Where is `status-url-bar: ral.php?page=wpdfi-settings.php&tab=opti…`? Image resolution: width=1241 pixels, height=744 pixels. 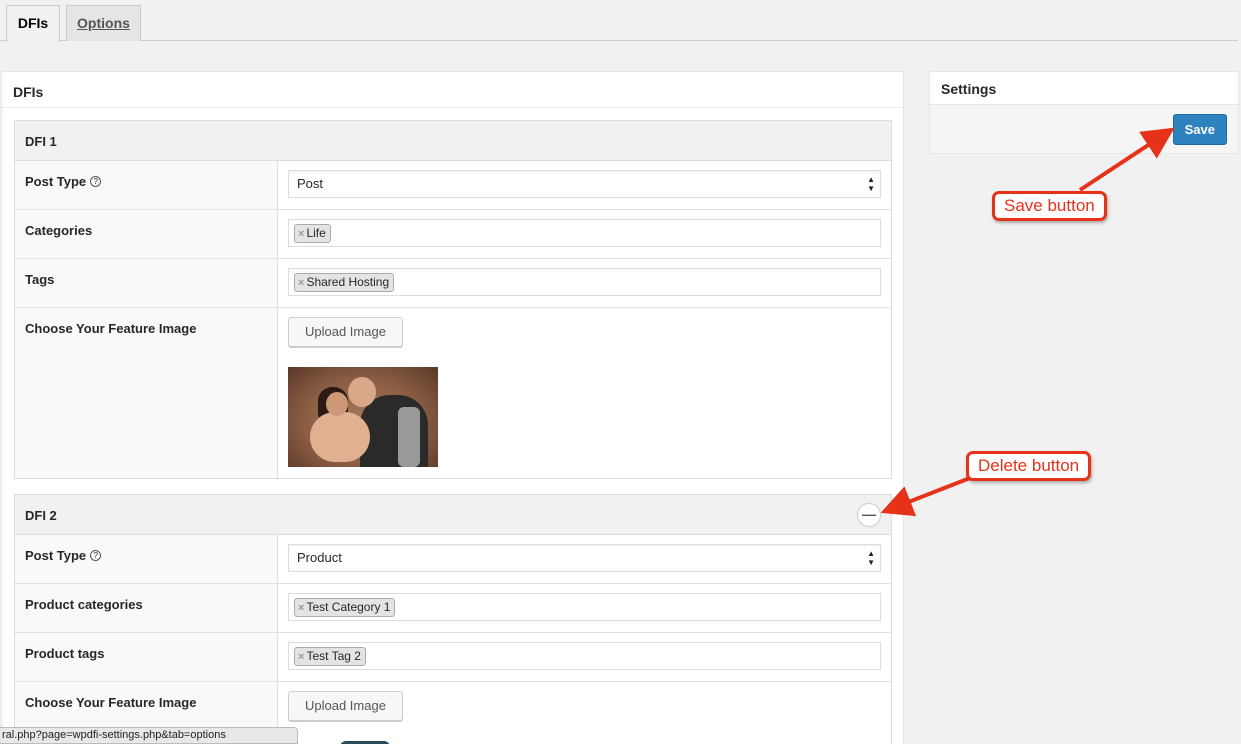 status-url-bar: ral.php?page=wpdfi-settings.php&tab=opti… is located at coordinates (149, 735).